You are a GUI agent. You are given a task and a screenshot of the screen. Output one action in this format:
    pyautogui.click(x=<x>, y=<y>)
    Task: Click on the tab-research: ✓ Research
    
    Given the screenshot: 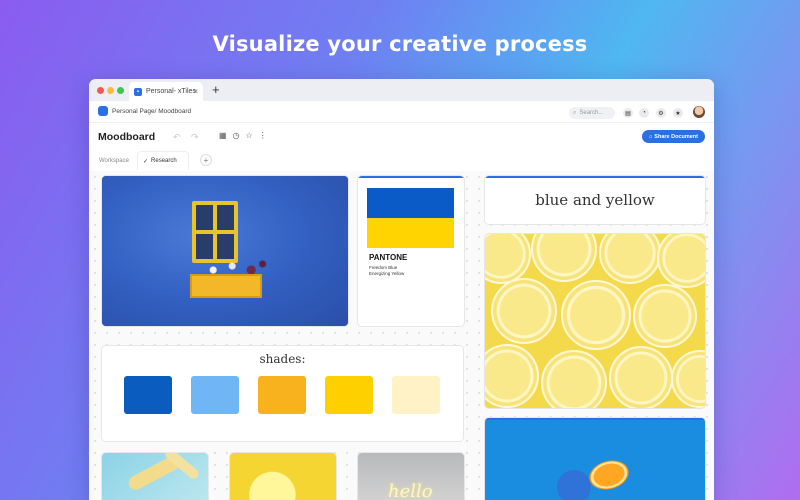 What is the action you would take?
    pyautogui.click(x=163, y=160)
    